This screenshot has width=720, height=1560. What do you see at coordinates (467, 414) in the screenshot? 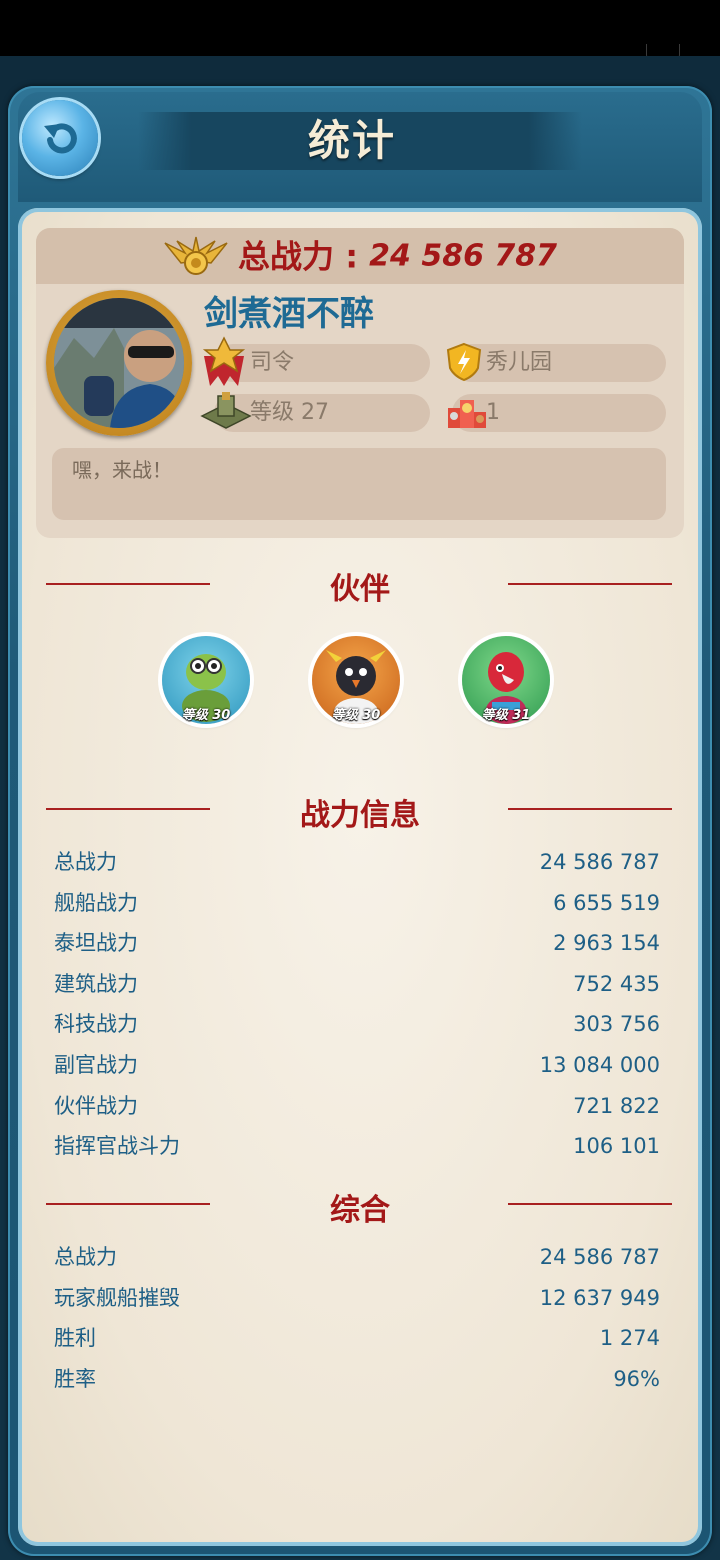
I see `podium-icon` at bounding box center [467, 414].